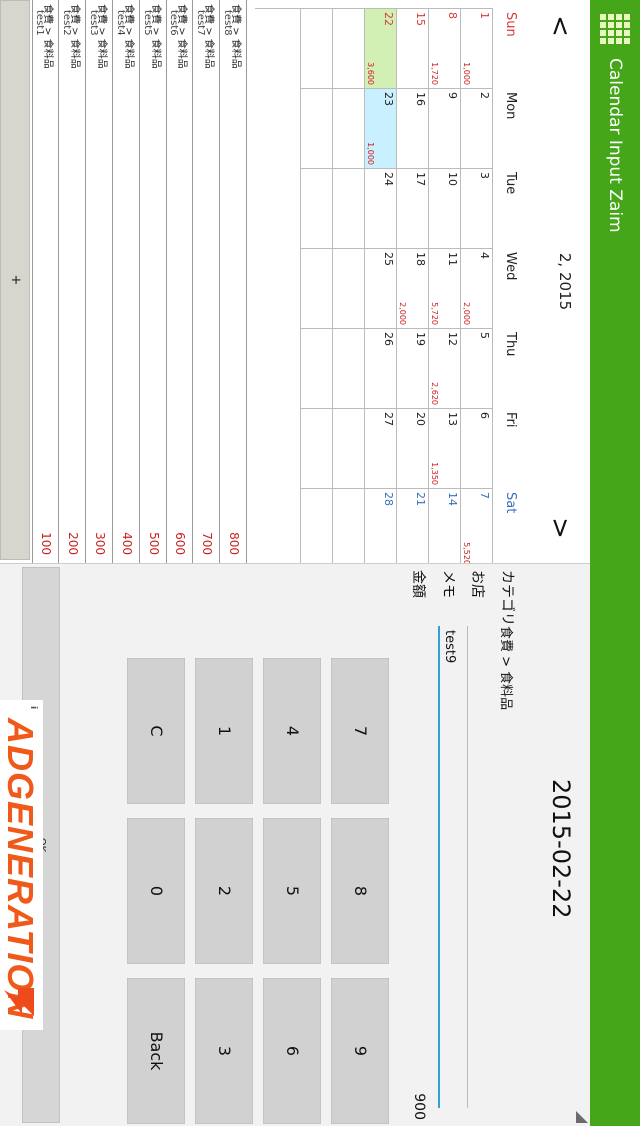 This screenshot has width=640, height=1126. What do you see at coordinates (412, 49) in the screenshot?
I see `calendar-day-cell: 15` at bounding box center [412, 49].